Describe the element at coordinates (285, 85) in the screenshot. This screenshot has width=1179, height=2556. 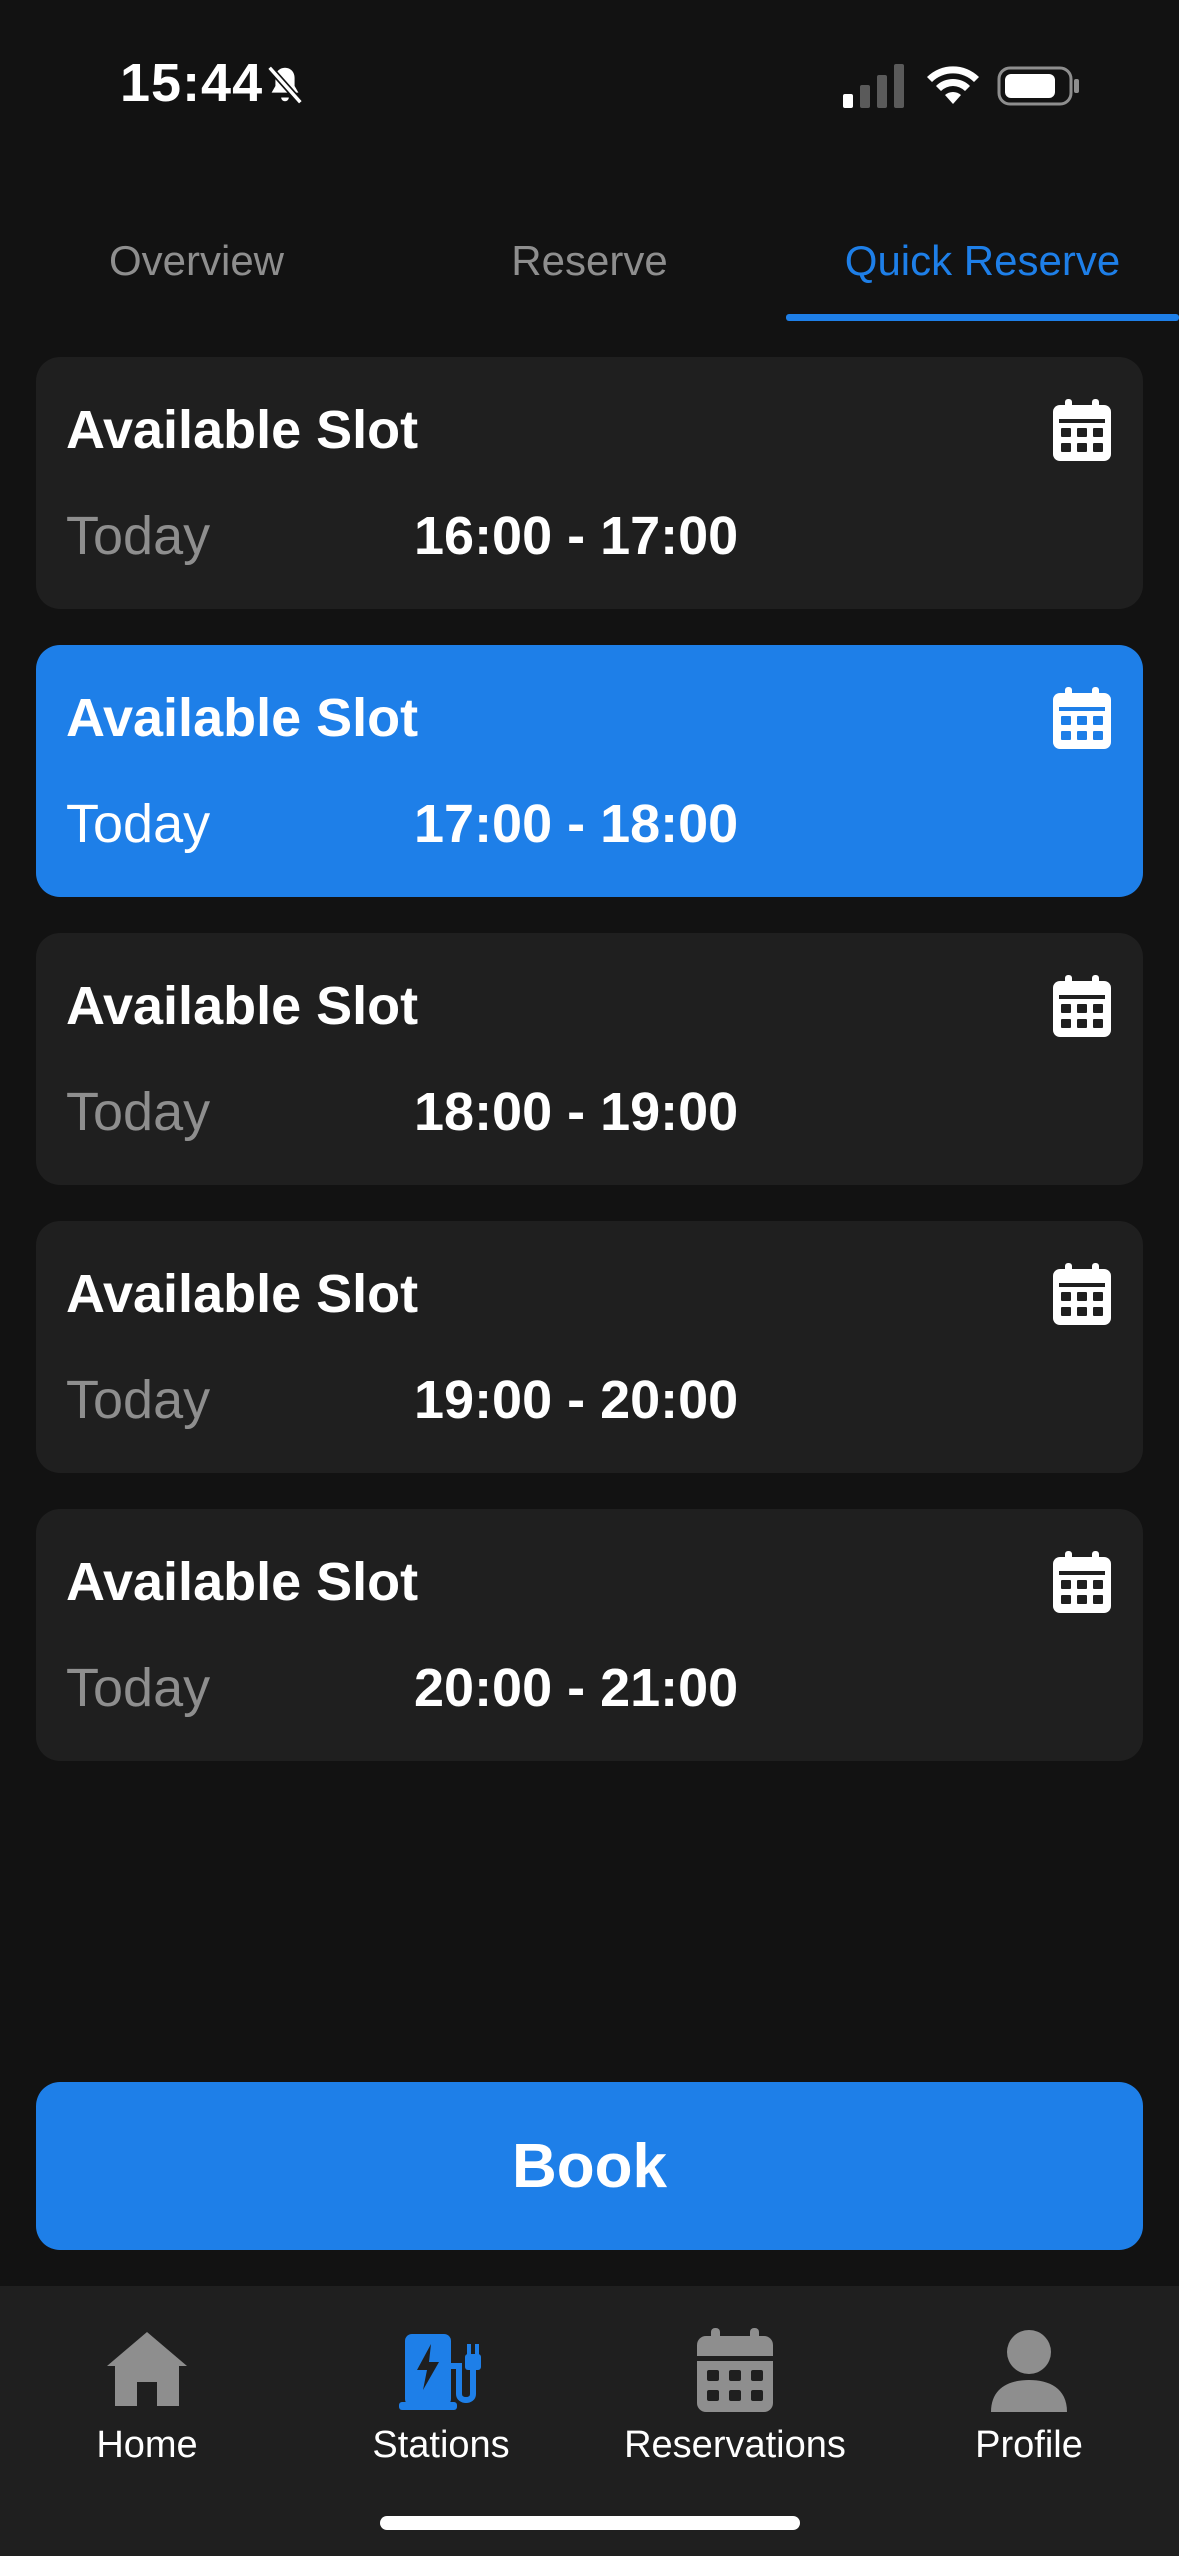
I see `bell-slash-icon` at that location.